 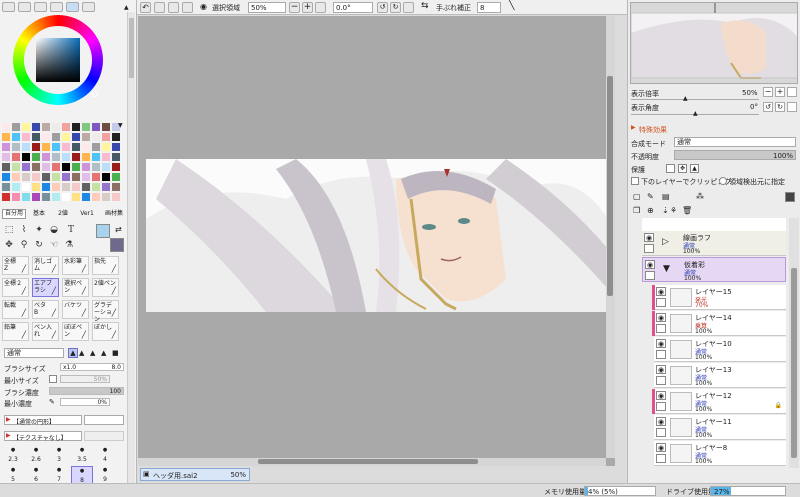 What do you see at coordinates (118, 229) in the screenshot?
I see `swap-colors-icon: ⇄` at bounding box center [118, 229].